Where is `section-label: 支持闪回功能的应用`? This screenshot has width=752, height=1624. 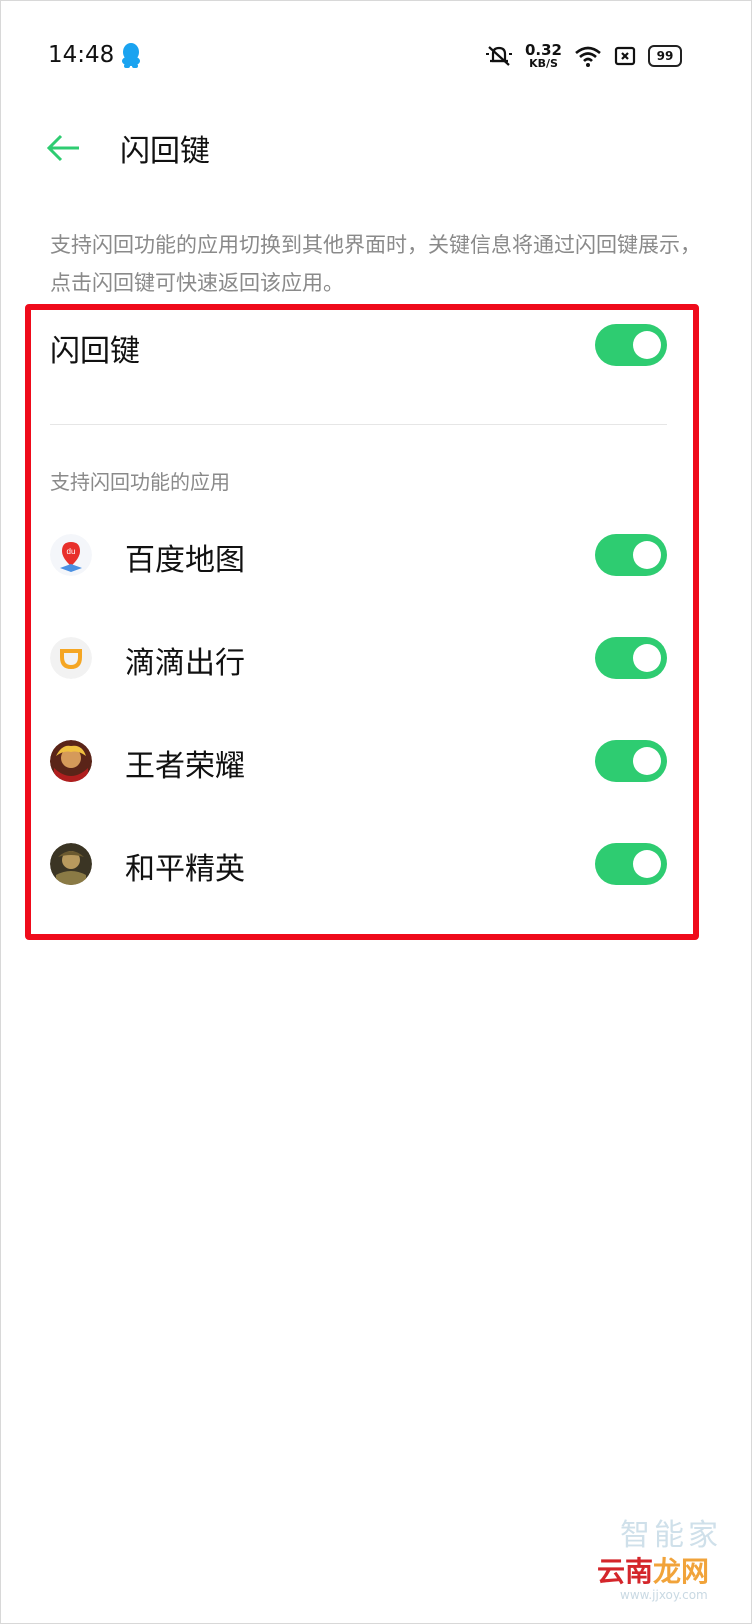
section-label: 支持闪回功能的应用 is located at coordinates (140, 482).